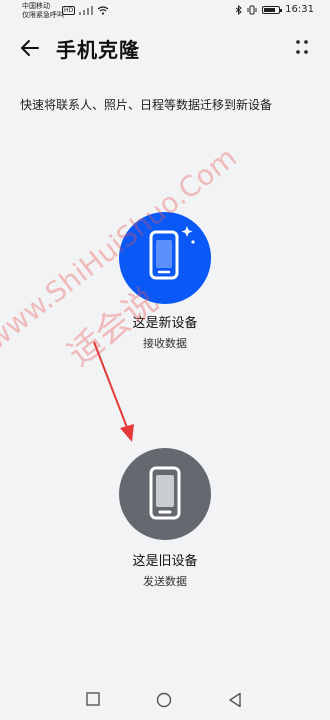 Image resolution: width=330 pixels, height=720 pixels. I want to click on old-phone-icon, so click(165, 493).